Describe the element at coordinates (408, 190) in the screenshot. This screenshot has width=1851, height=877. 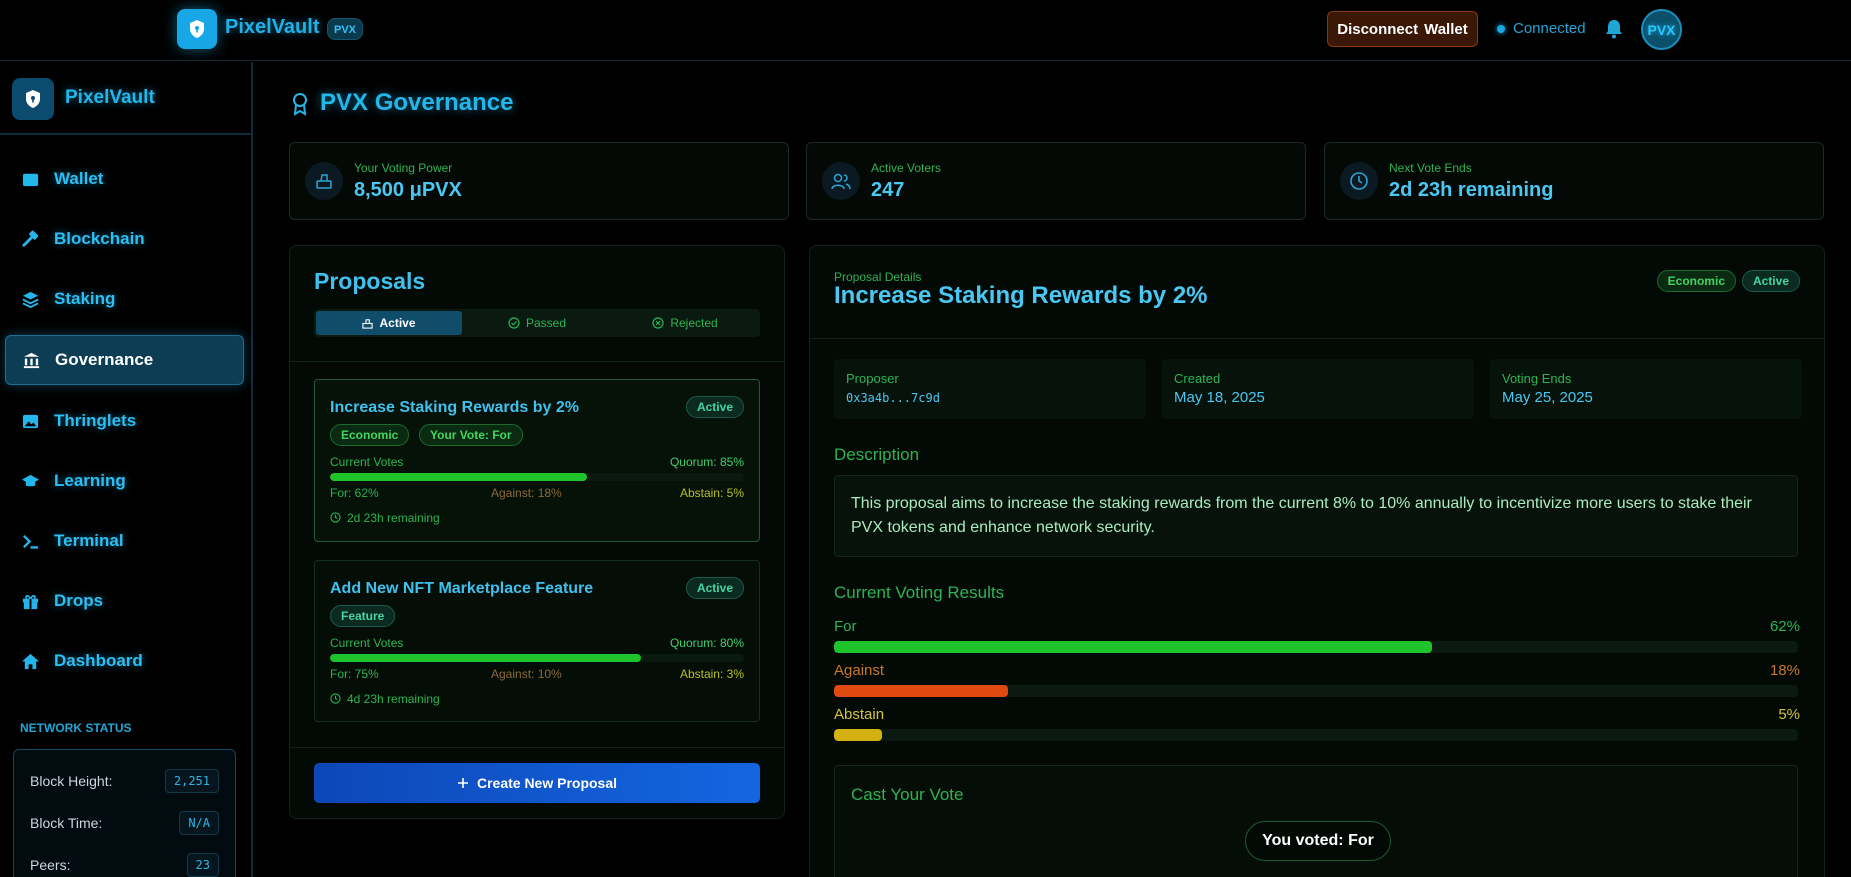
I see `stat-value: 8,500 μPVX` at that location.